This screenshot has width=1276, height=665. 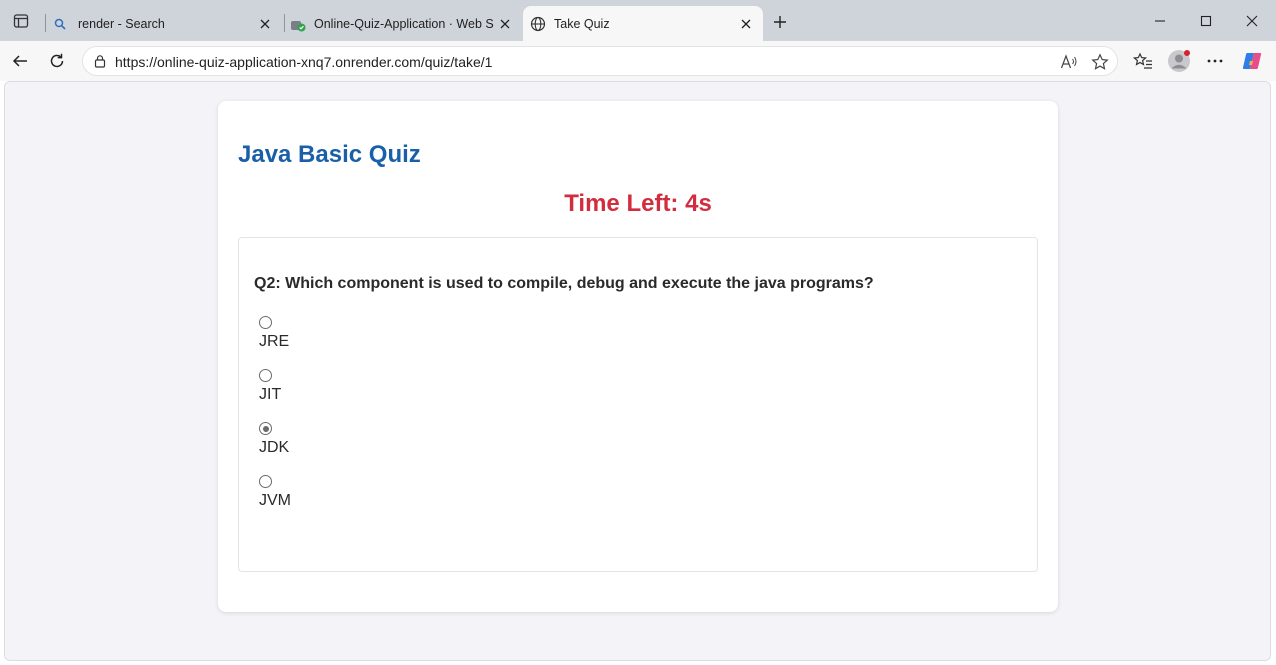 What do you see at coordinates (100, 61) in the screenshot?
I see `lock-icon` at bounding box center [100, 61].